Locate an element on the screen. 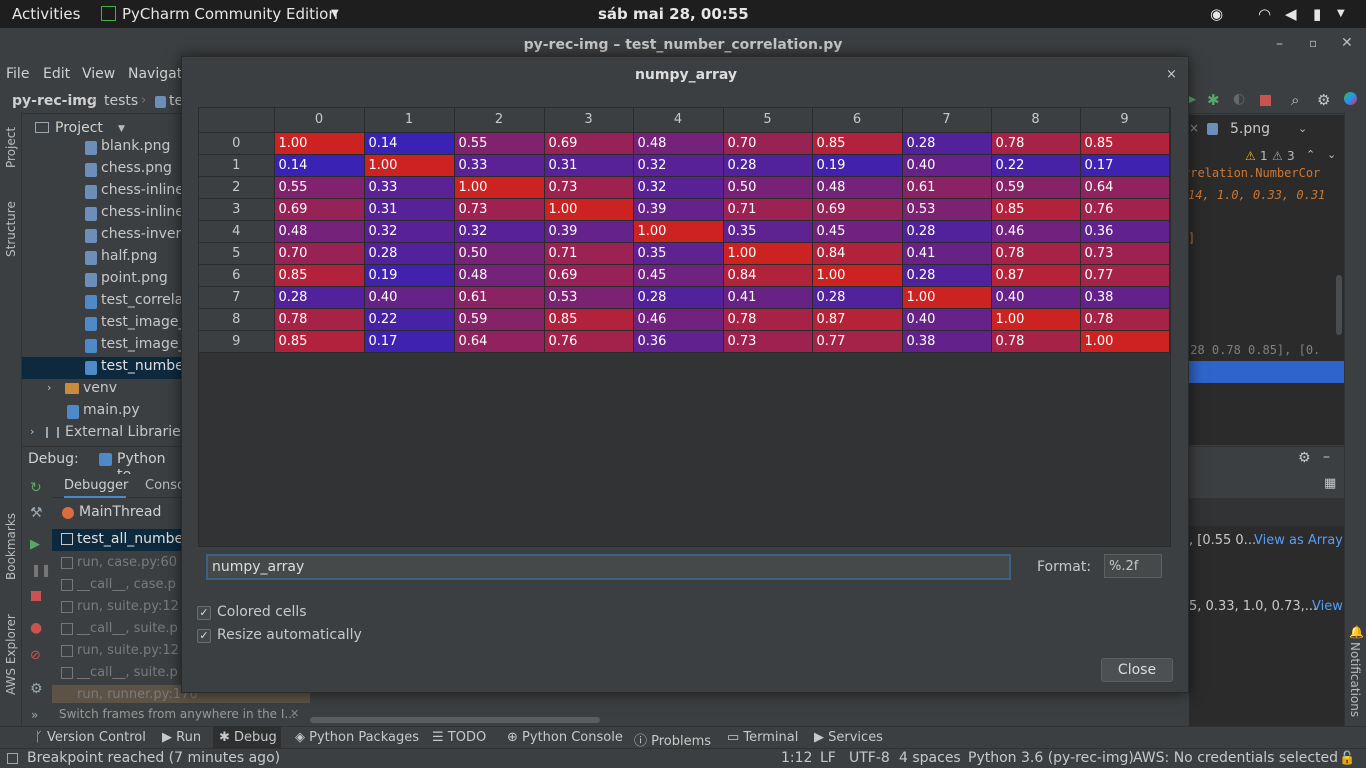 This screenshot has width=1366, height=768. project-panel-title: Project is located at coordinates (79, 128).